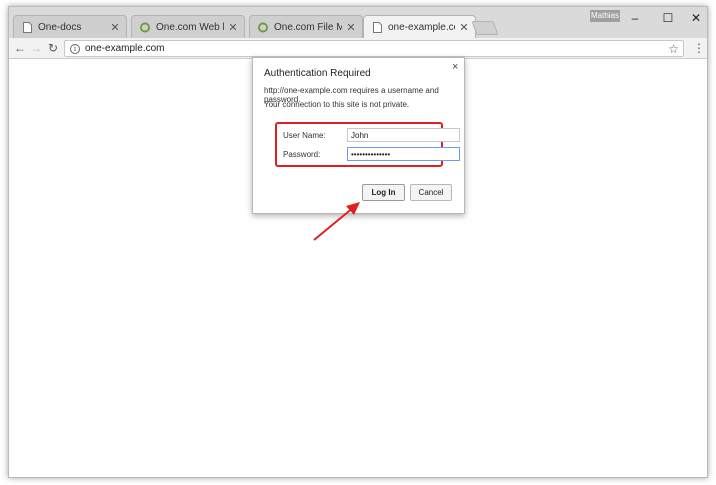  Describe the element at coordinates (75, 48) in the screenshot. I see `info-icon: i` at that location.